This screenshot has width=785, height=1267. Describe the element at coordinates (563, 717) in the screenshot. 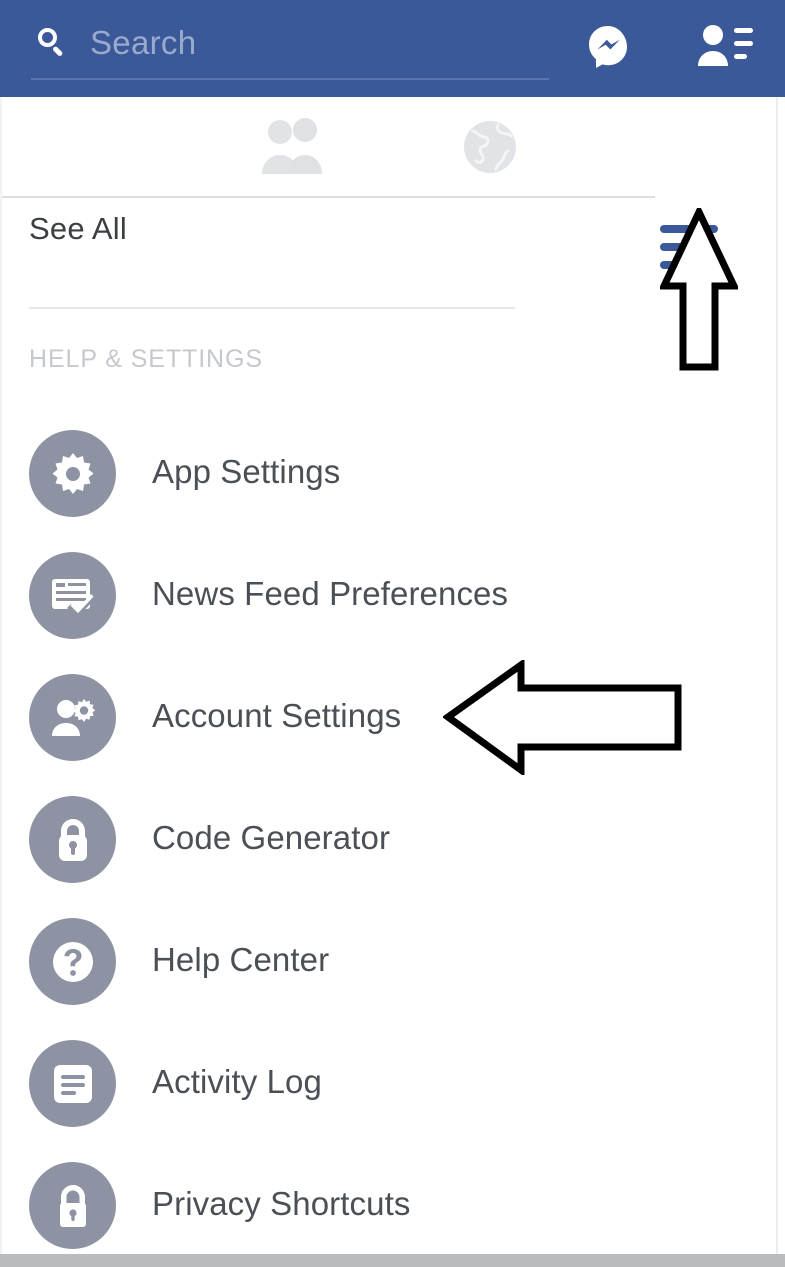

I see `arrow-left-annotation` at that location.